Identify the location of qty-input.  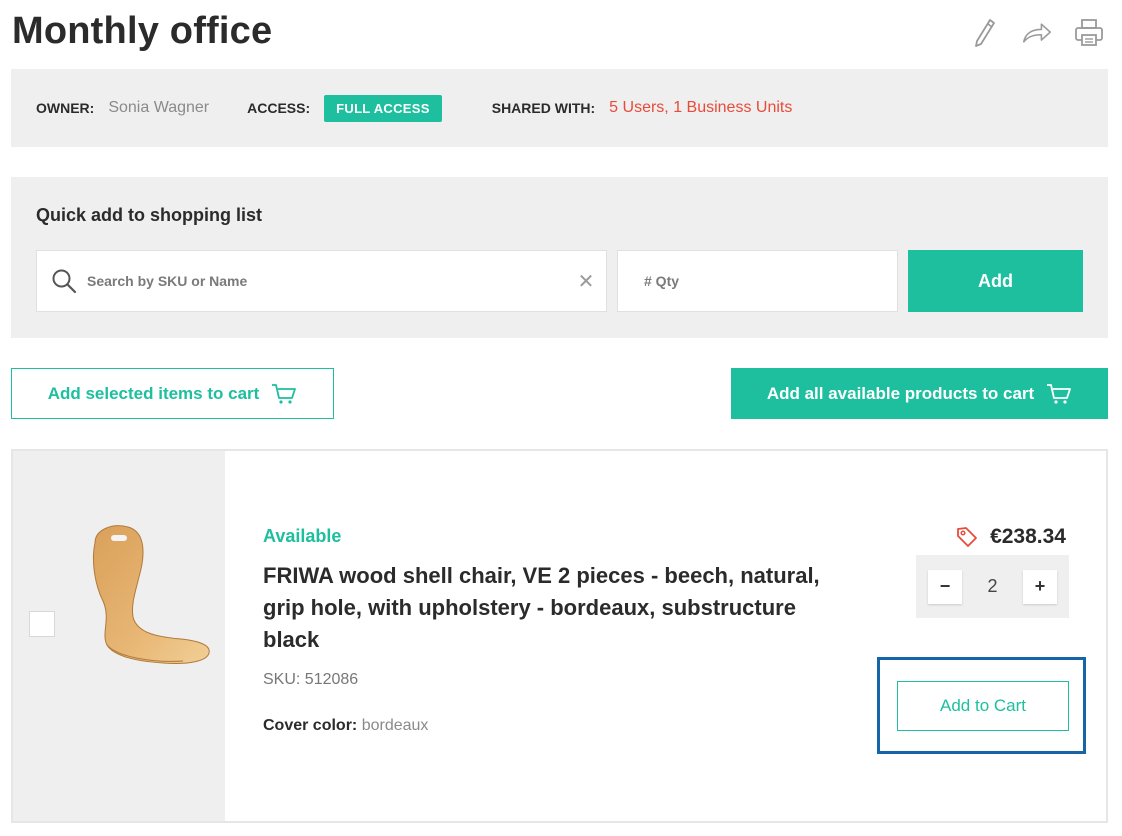
(770, 281).